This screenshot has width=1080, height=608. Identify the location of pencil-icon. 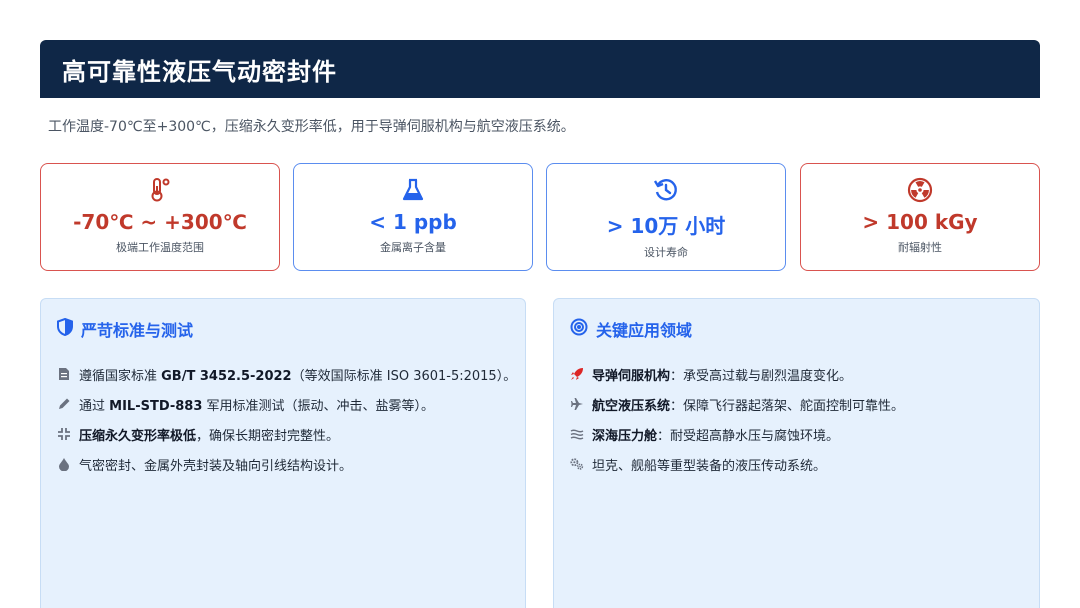
(64, 404).